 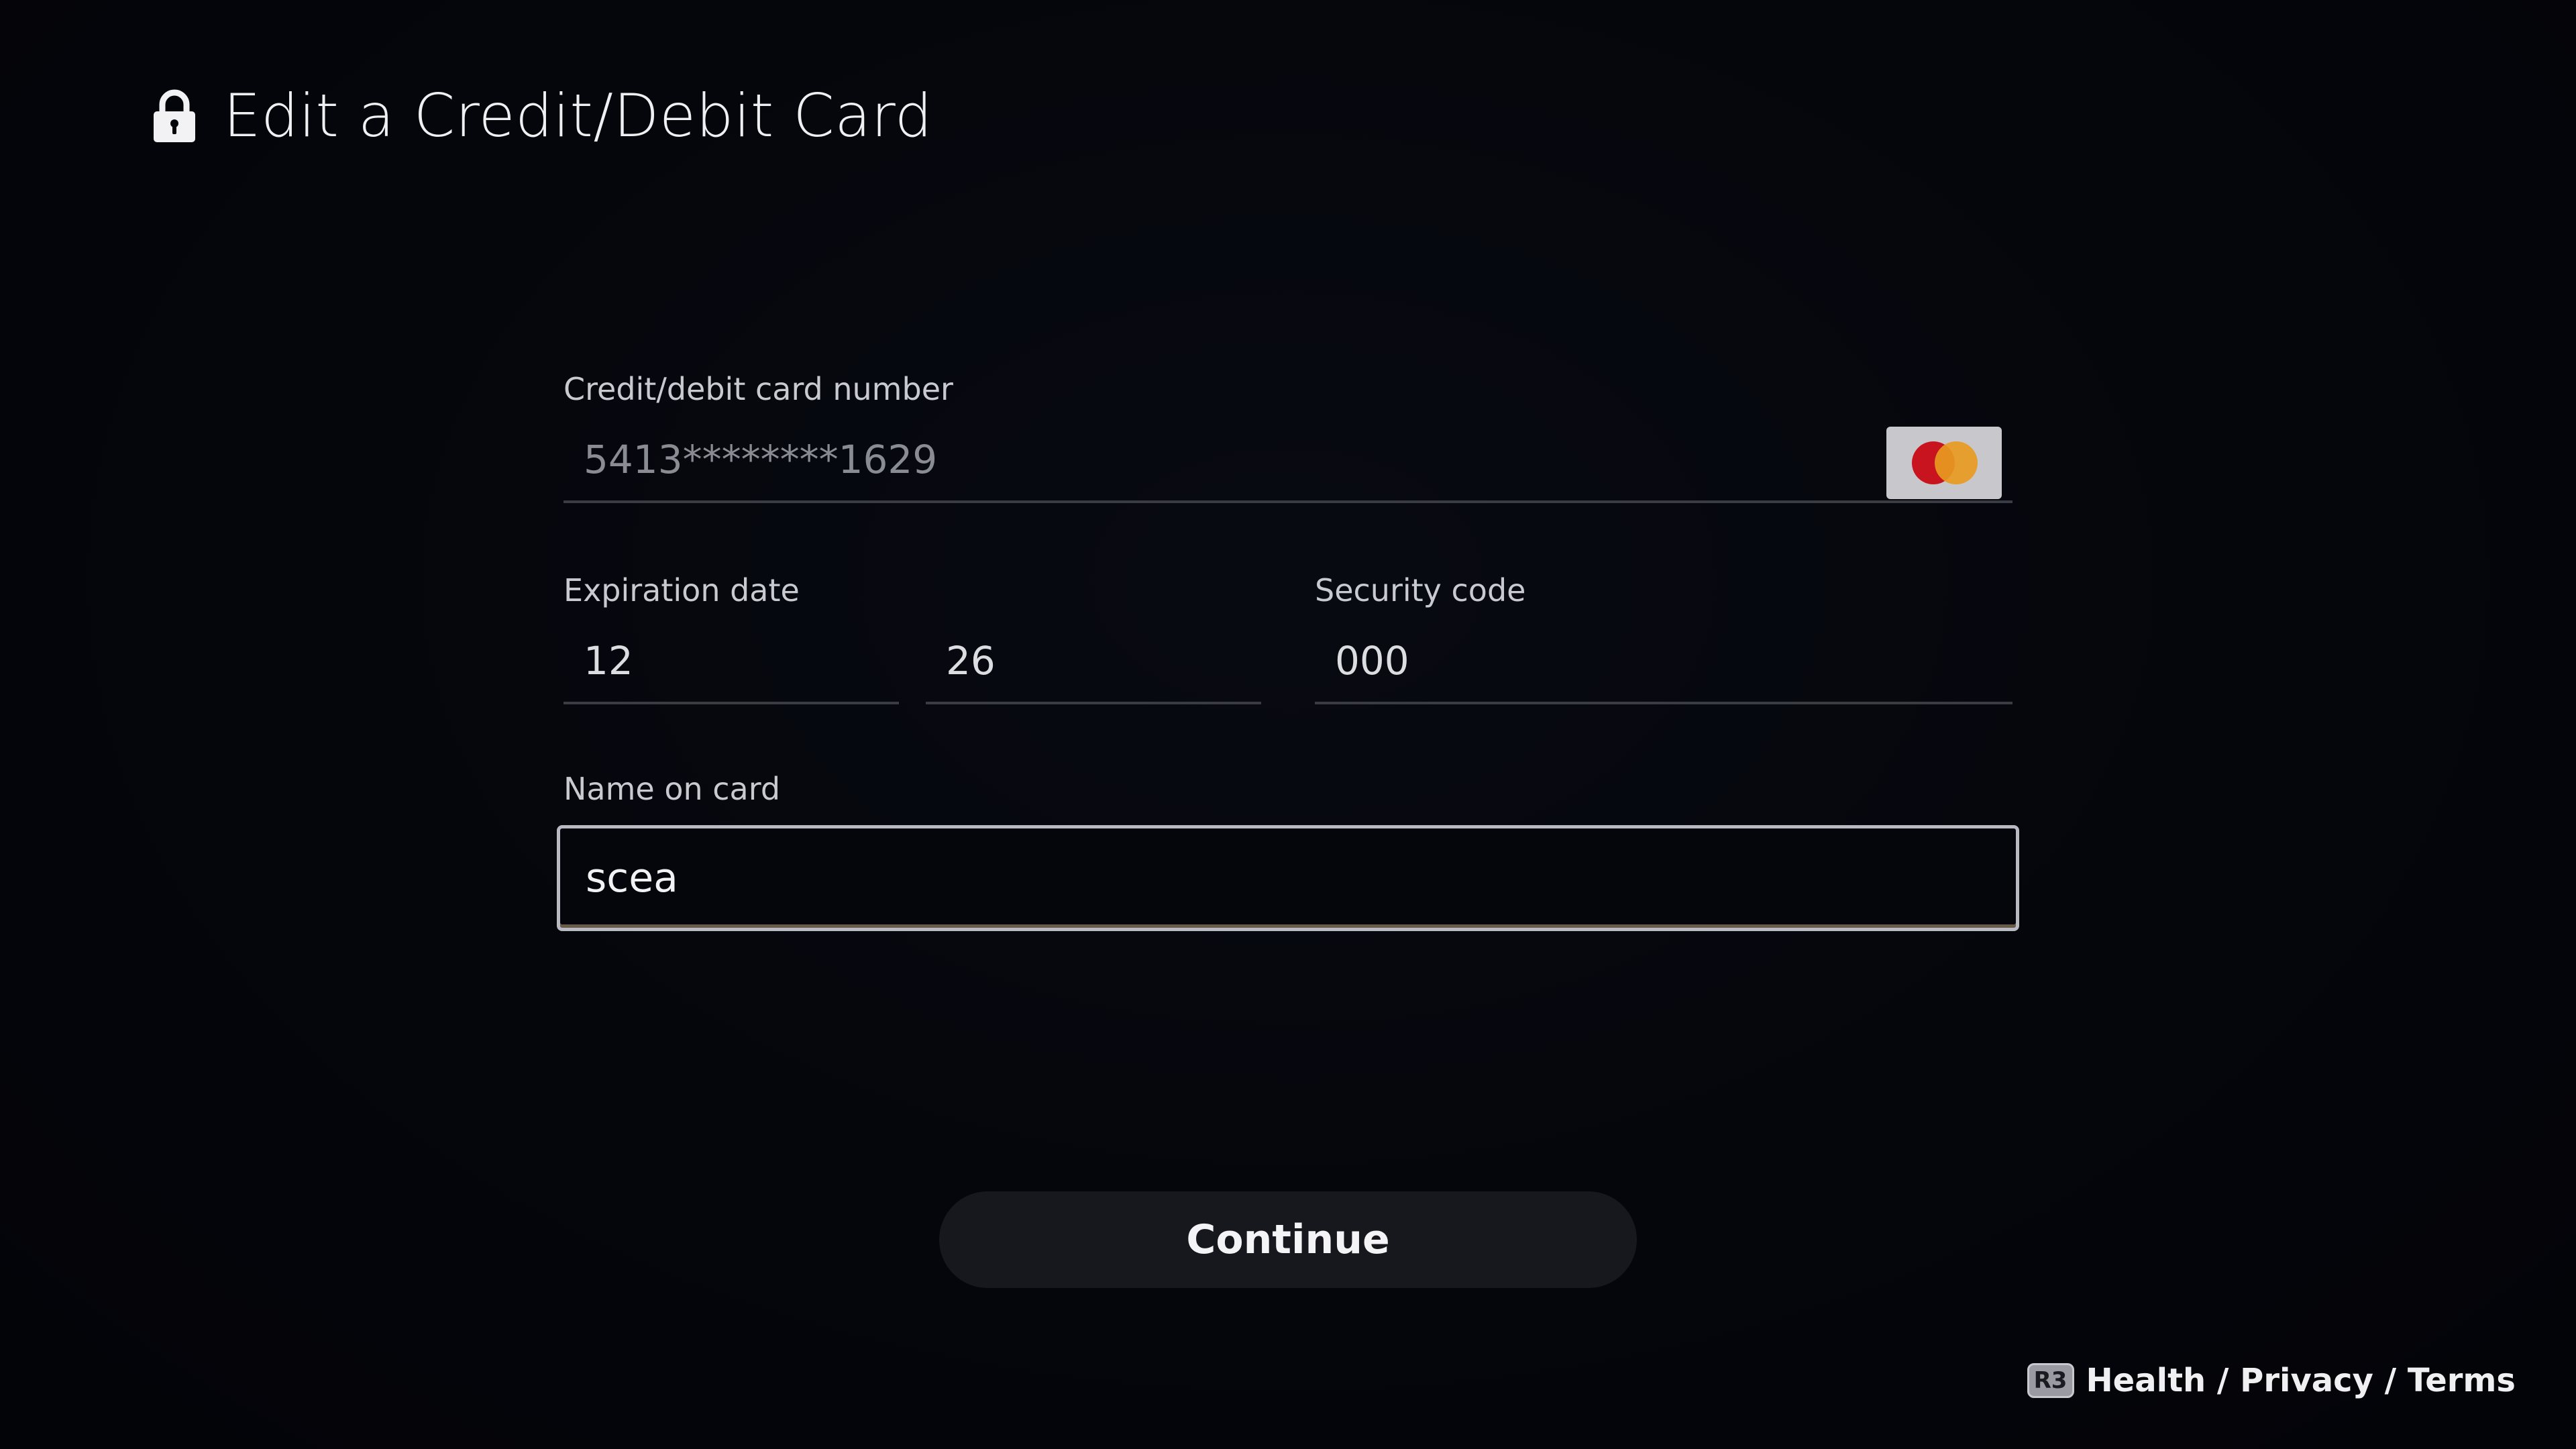 What do you see at coordinates (1288, 878) in the screenshot?
I see `name-on-card-field: scea` at bounding box center [1288, 878].